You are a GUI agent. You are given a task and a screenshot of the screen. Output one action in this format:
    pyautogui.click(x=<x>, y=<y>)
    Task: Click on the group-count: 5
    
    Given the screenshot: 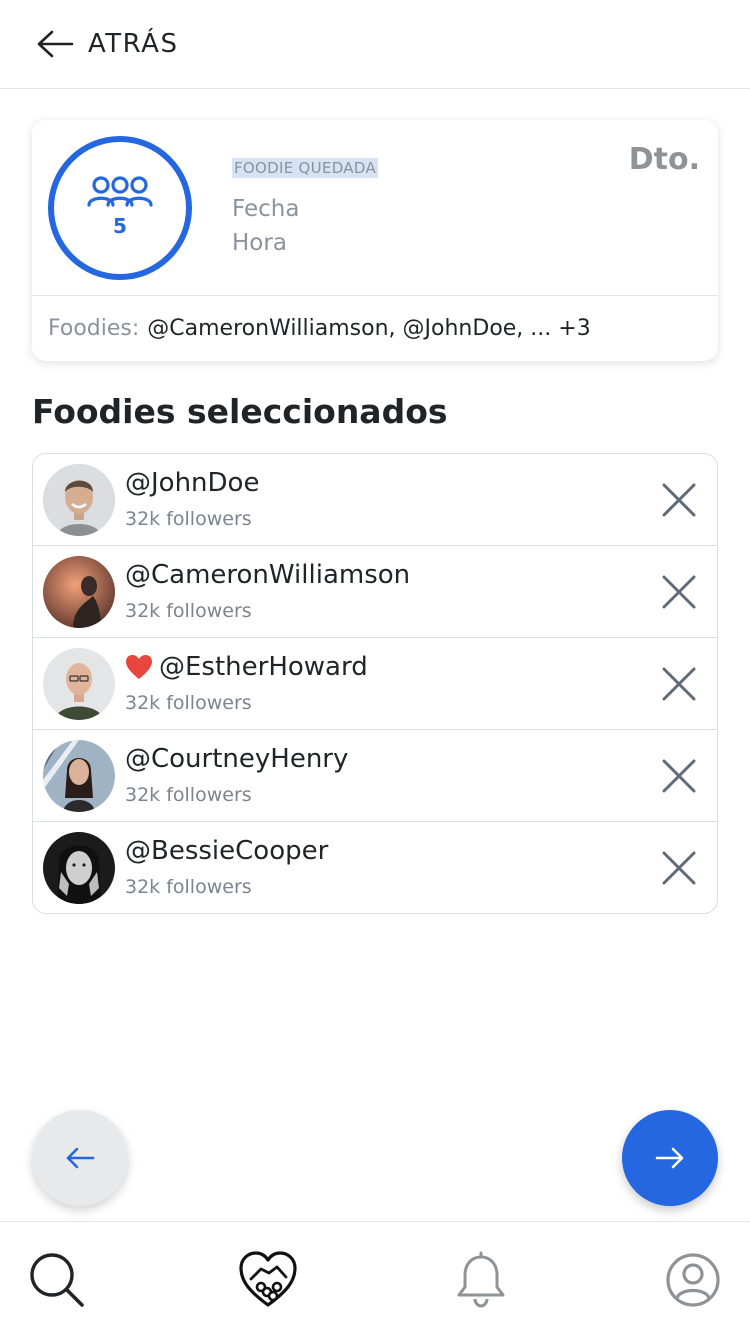 What is the action you would take?
    pyautogui.click(x=120, y=226)
    